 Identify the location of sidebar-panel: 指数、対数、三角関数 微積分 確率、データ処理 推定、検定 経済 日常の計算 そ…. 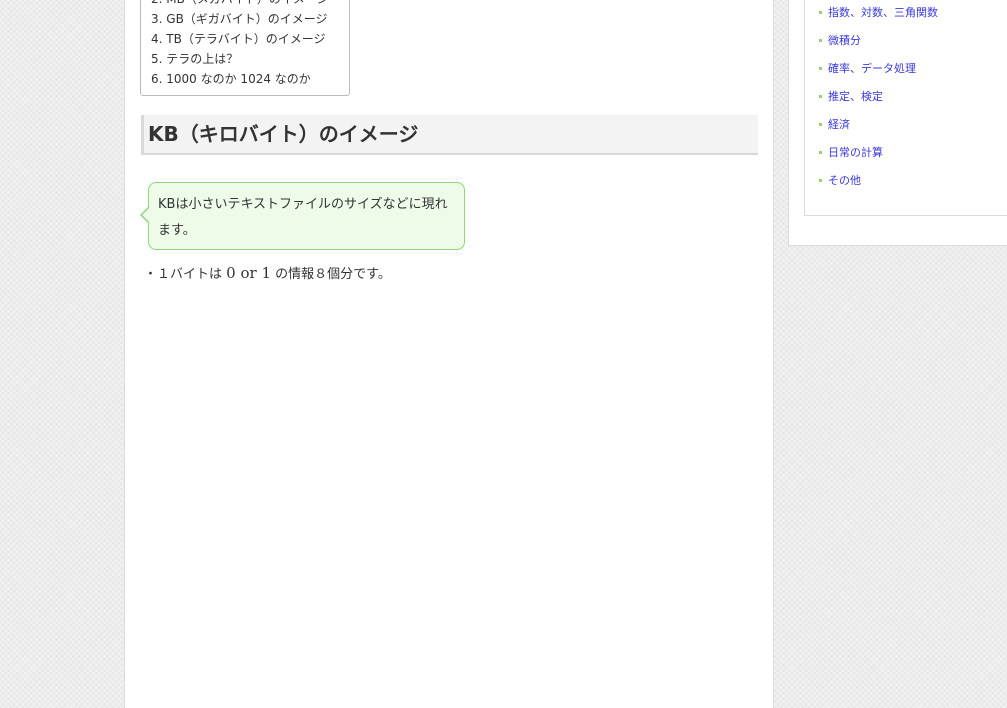
(897, 123).